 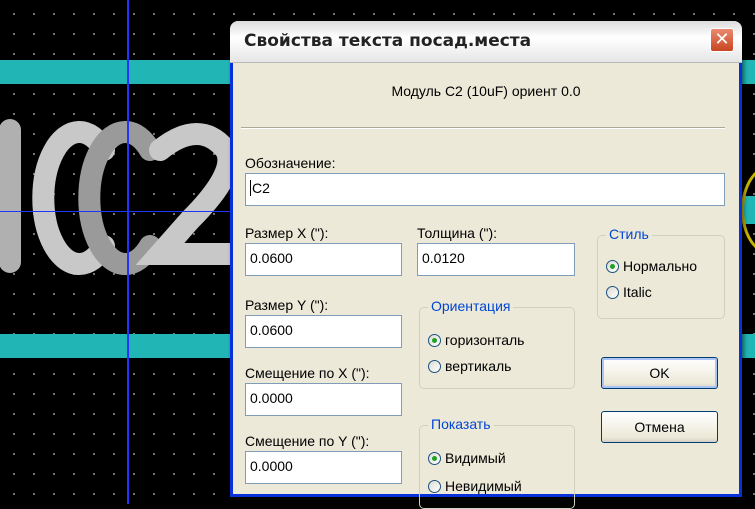 I want to click on visibility-option-invisible: Невидимый, so click(x=475, y=486).